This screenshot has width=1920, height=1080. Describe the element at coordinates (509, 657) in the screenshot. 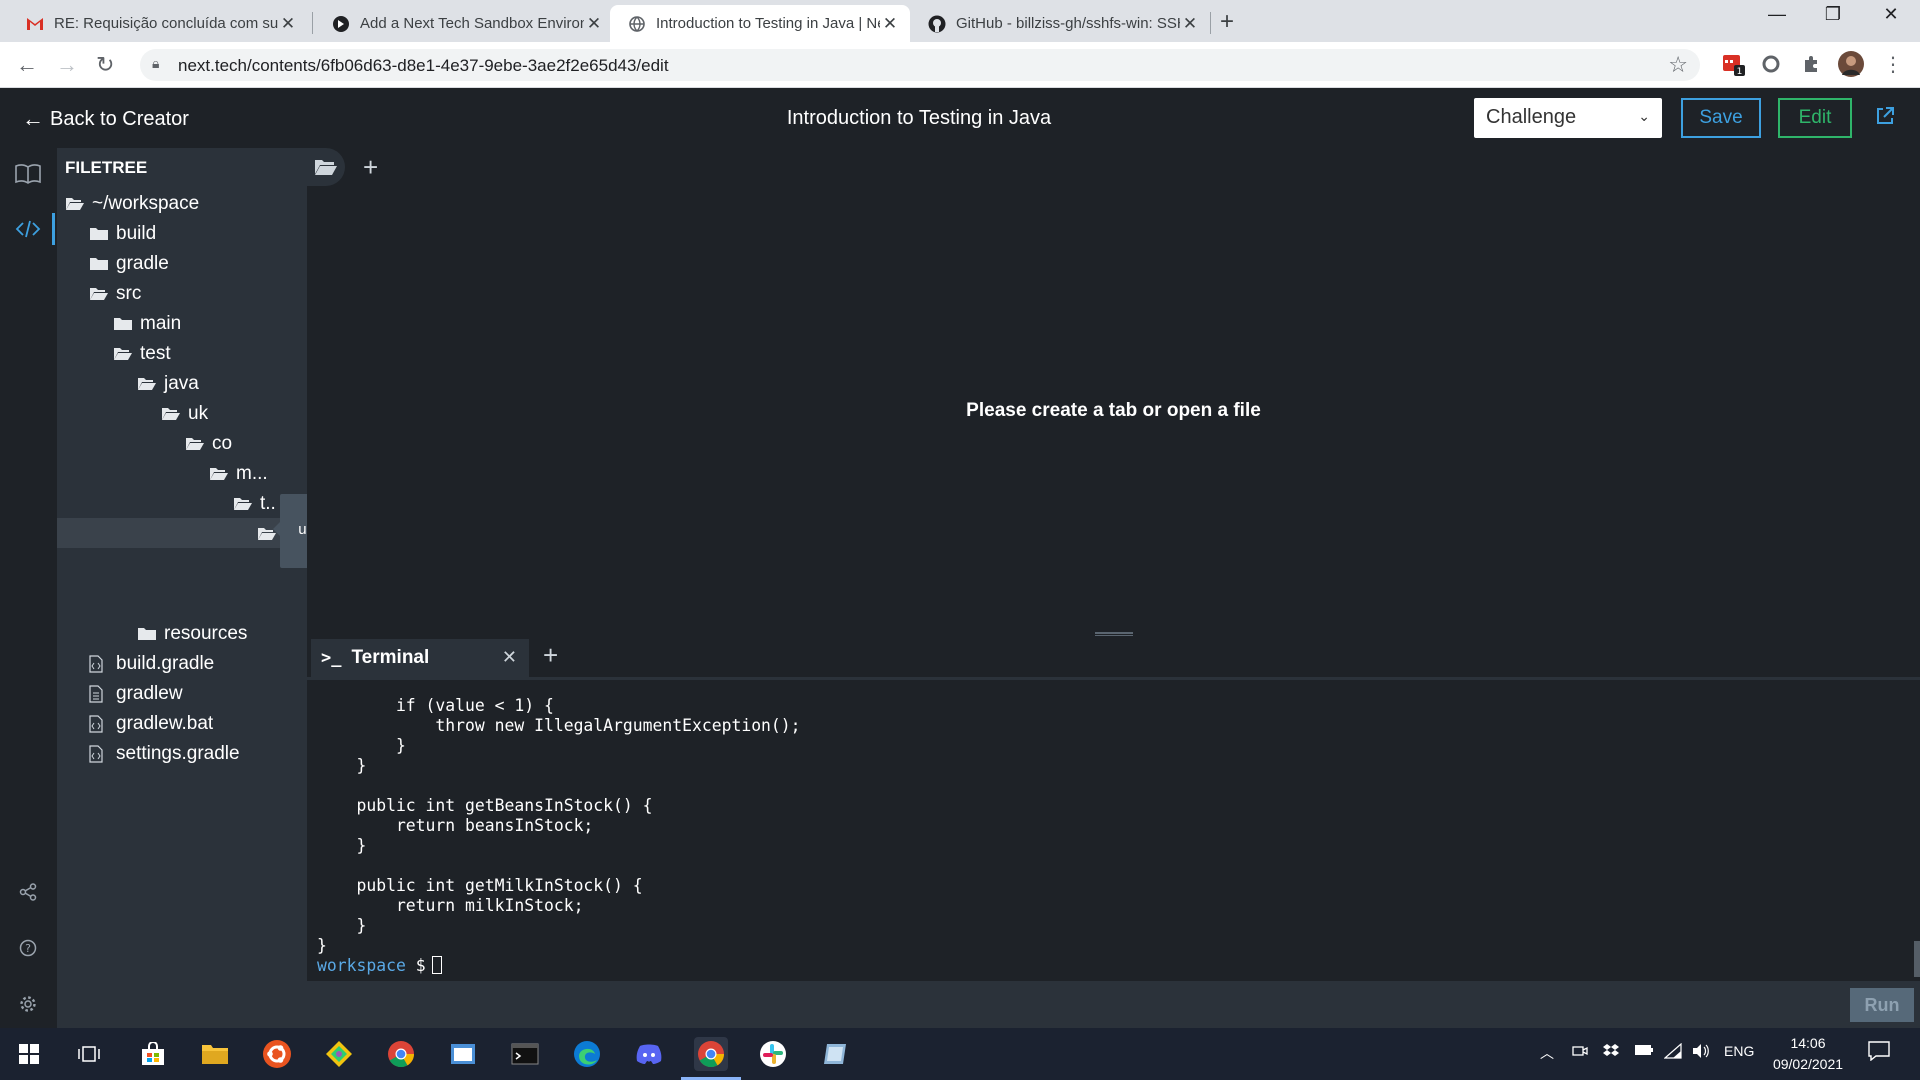

I see `close-icon: ✕` at that location.